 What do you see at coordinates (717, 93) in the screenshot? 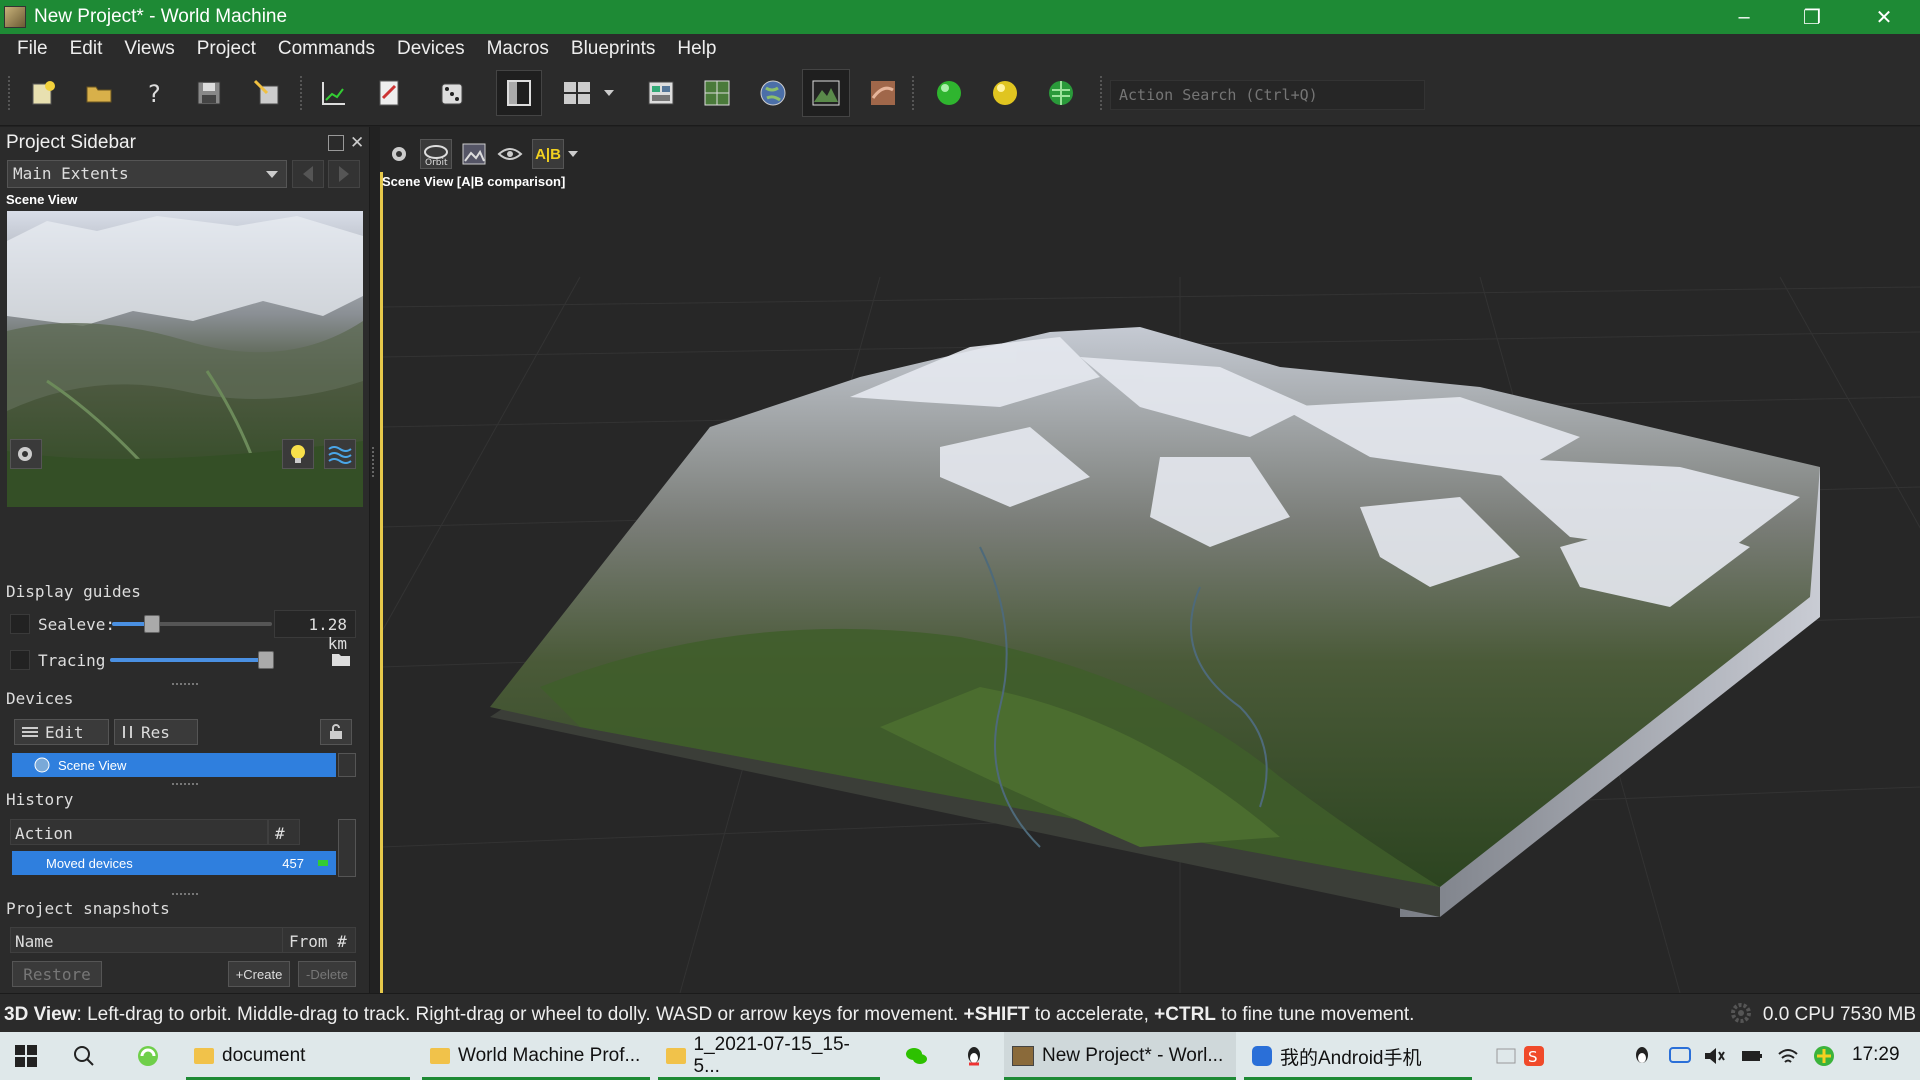
I see `map-view-icon` at bounding box center [717, 93].